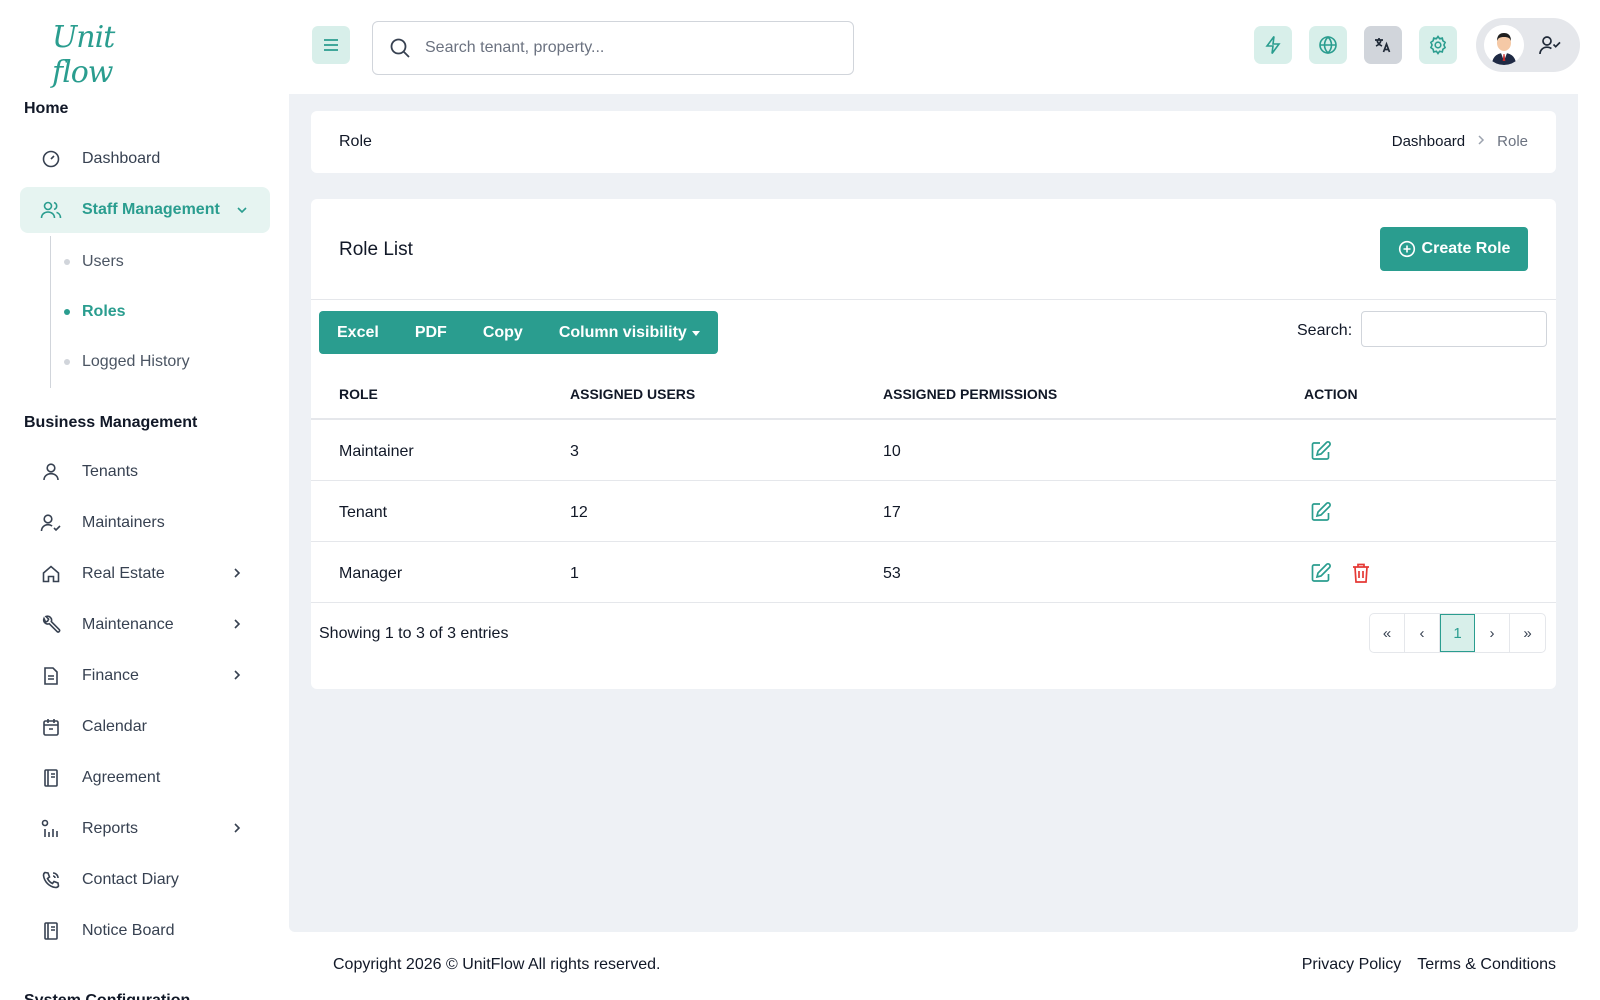  Describe the element at coordinates (145, 472) in the screenshot. I see `sidebar-item-tenants: Tenants` at that location.